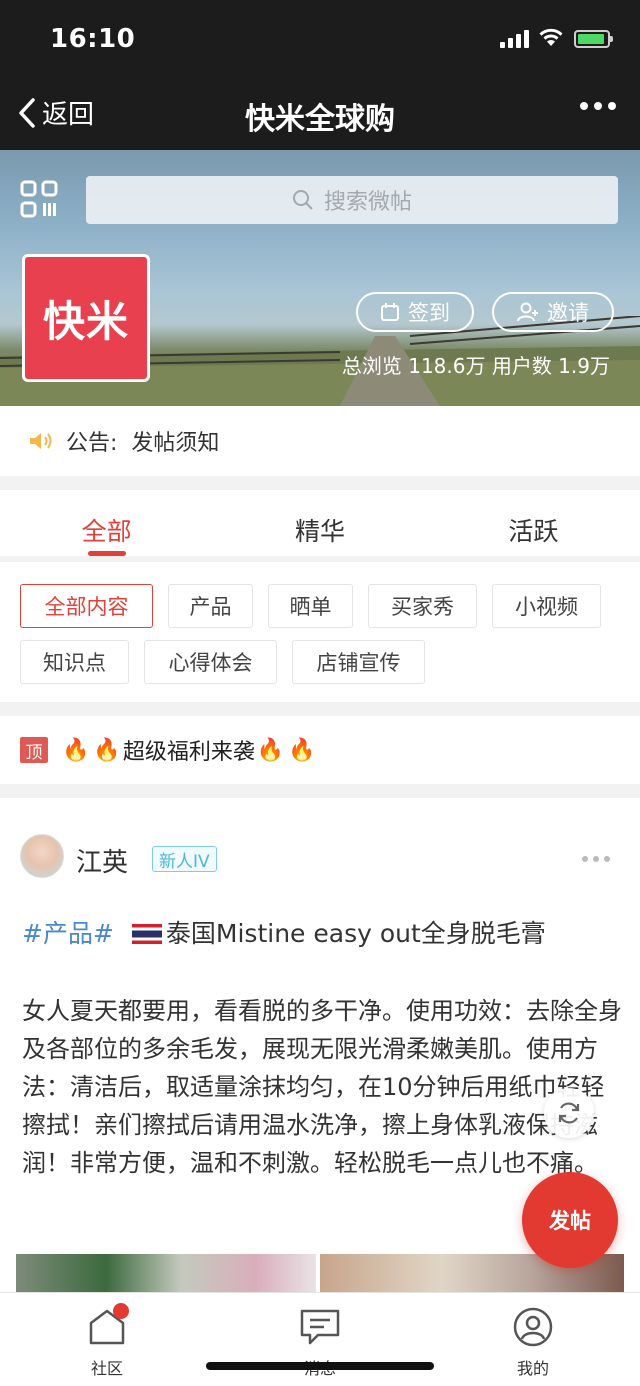 The width and height of the screenshot is (640, 1386). What do you see at coordinates (320, 1366) in the screenshot?
I see `home-indicator` at bounding box center [320, 1366].